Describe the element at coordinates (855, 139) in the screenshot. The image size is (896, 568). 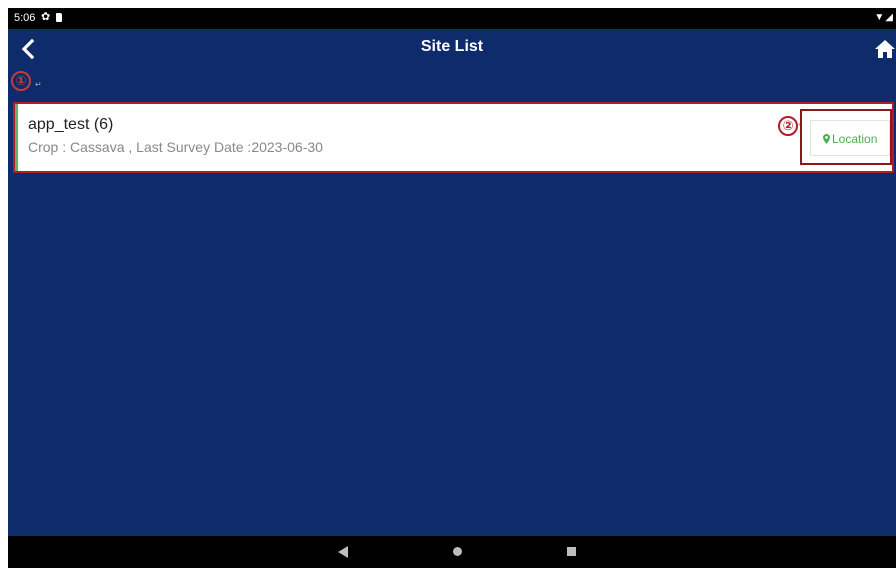
I see `location-label: Location` at that location.